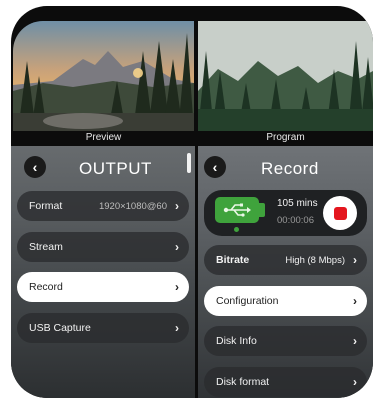 This screenshot has width=376, height=401. I want to click on menu-item-label: Disk Info, so click(236, 341).